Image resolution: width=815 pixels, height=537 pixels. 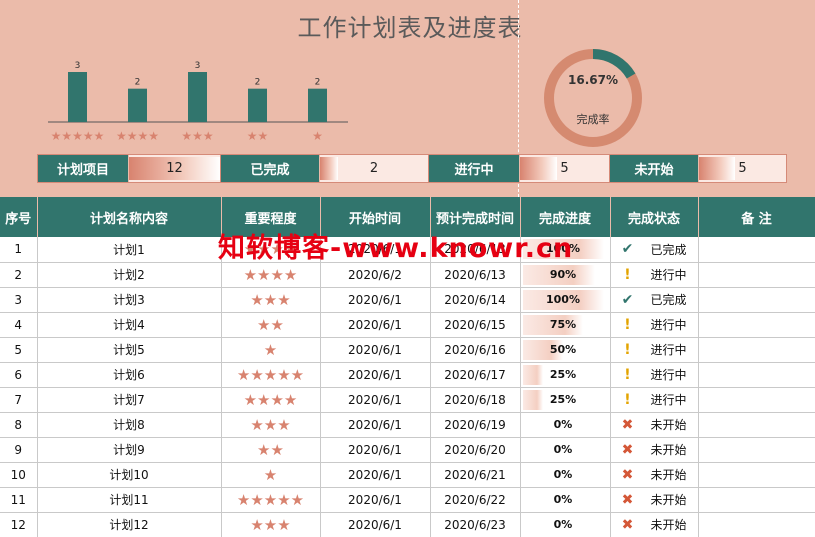 What do you see at coordinates (19, 300) in the screenshot?
I see `cell-no: 3` at bounding box center [19, 300].